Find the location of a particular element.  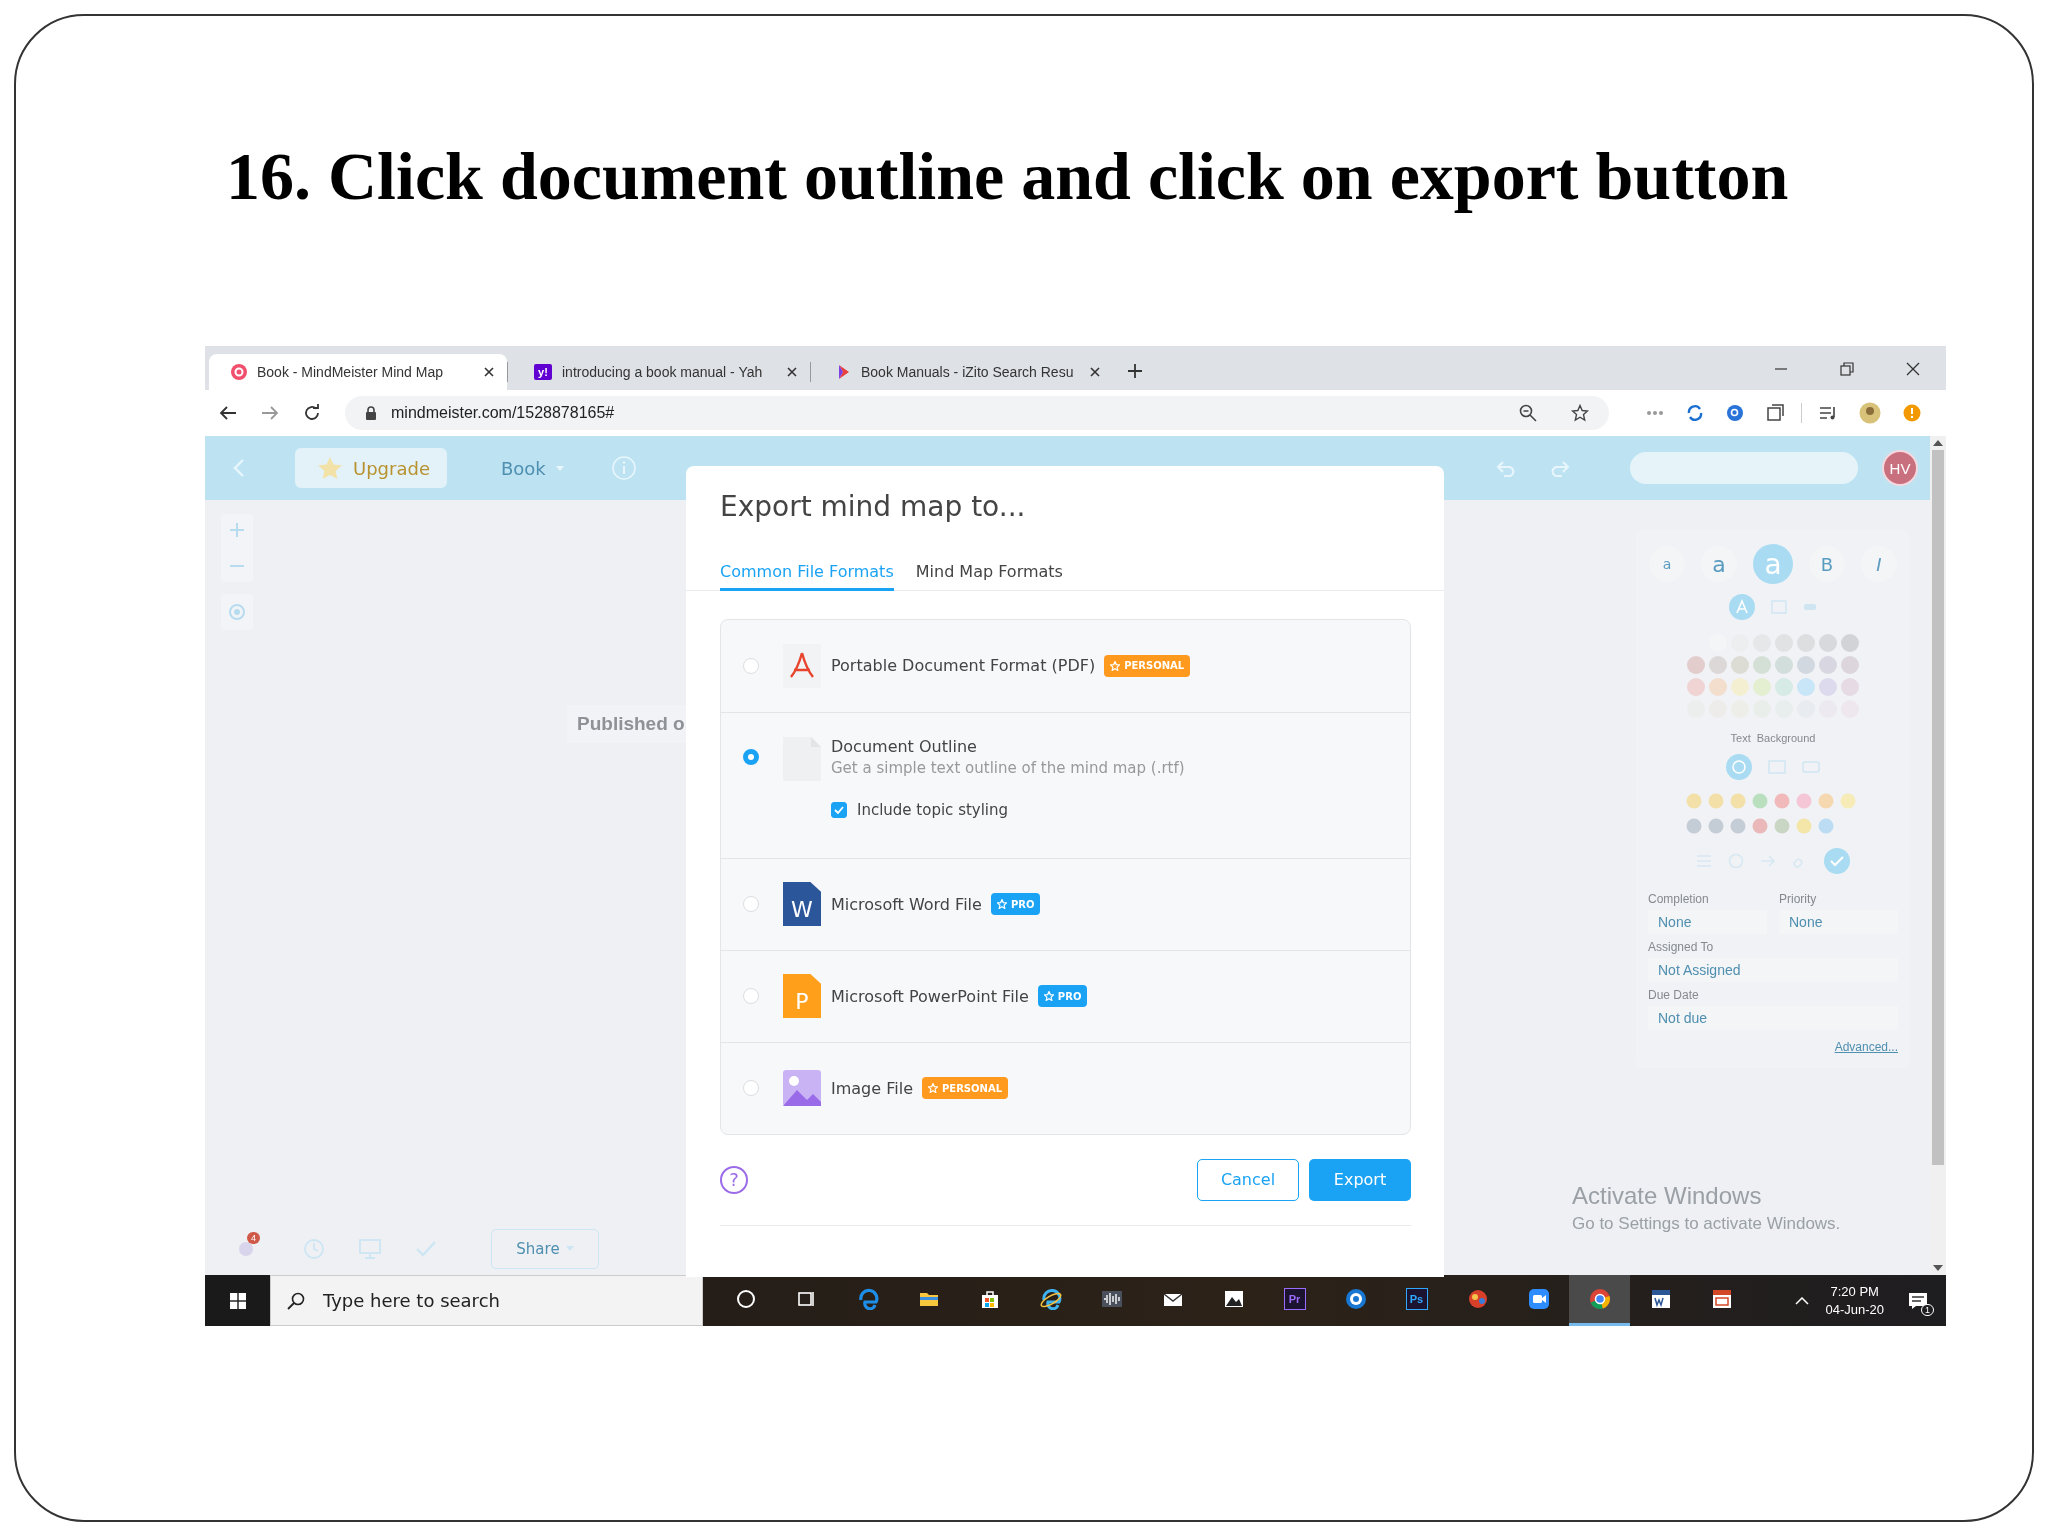

browser-tab: Book Manuals - iZito Search Resu is located at coordinates (964, 372).